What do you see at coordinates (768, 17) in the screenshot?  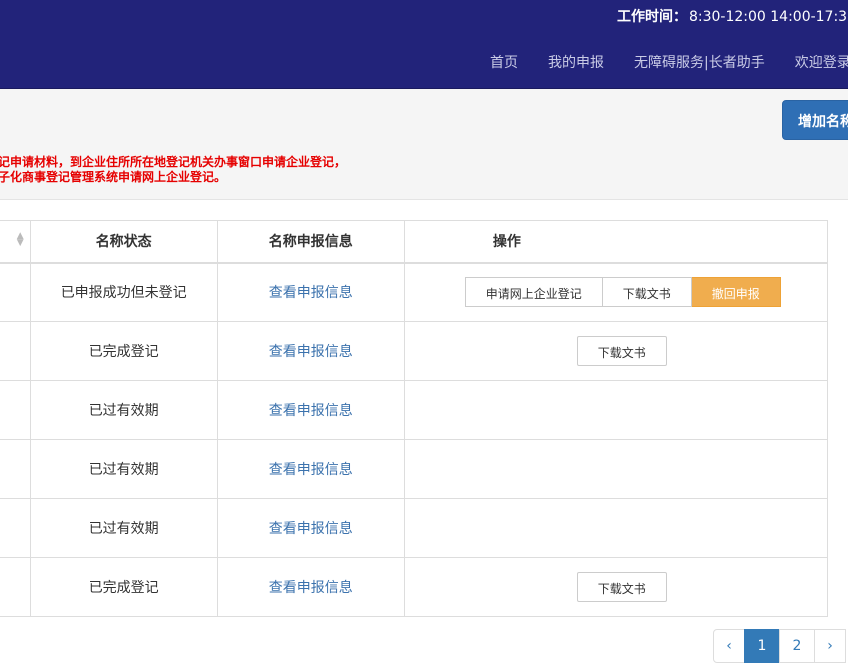 I see `worktime-value: 8:30-12:00 14:00-17:30` at bounding box center [768, 17].